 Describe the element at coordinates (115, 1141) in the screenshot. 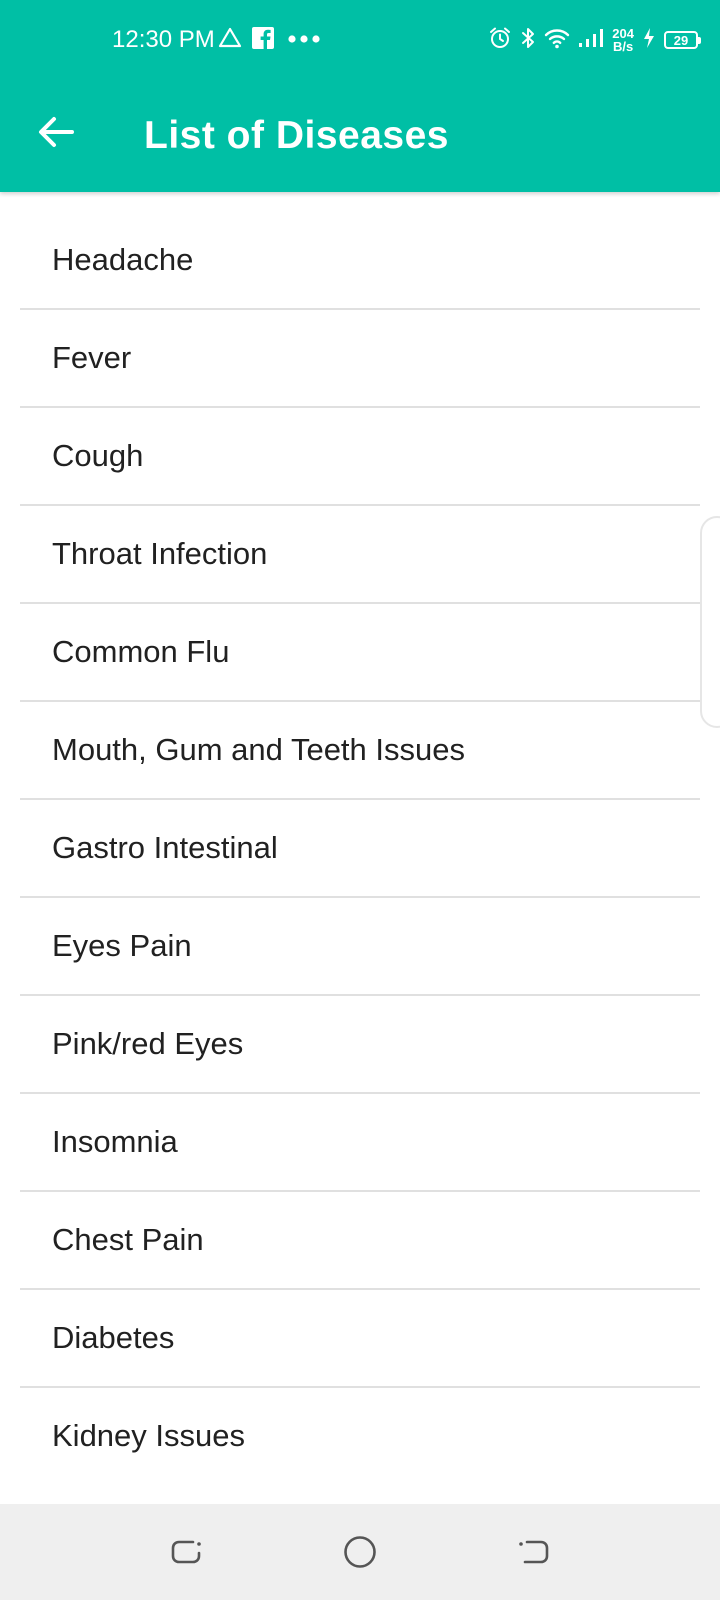

I see `list-item-label: Insomnia` at that location.